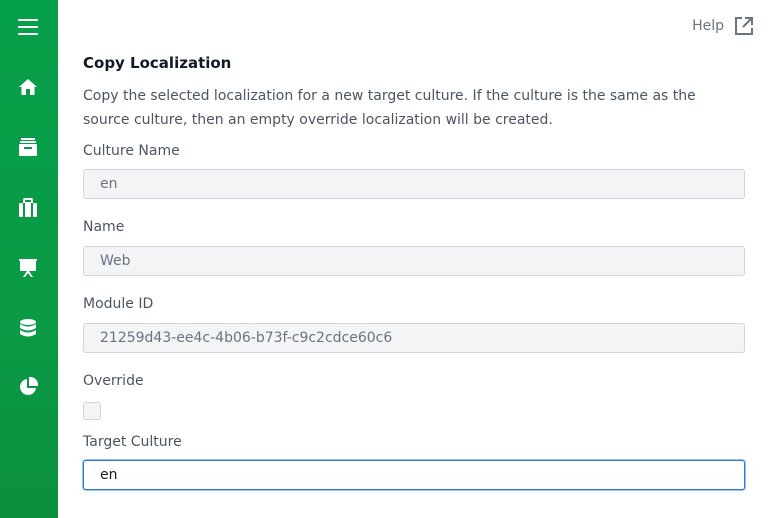 The image size is (773, 518). I want to click on database-icon, so click(28, 328).